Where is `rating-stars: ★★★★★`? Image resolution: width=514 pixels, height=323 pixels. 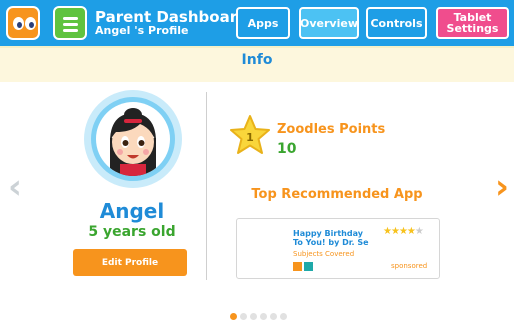
rating-stars: ★★★★★ is located at coordinates (403, 231).